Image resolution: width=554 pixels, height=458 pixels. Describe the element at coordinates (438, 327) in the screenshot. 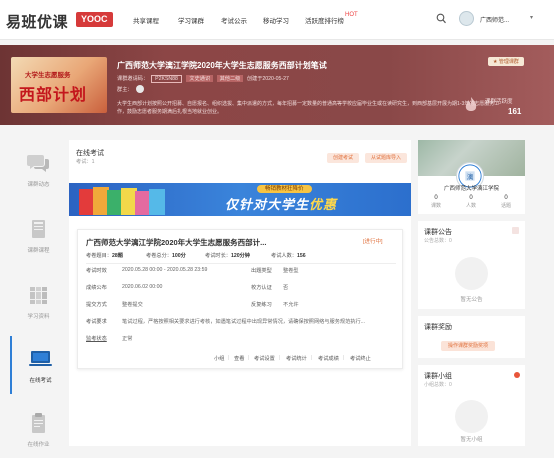

I see `awards-title: 课群奖励` at that location.